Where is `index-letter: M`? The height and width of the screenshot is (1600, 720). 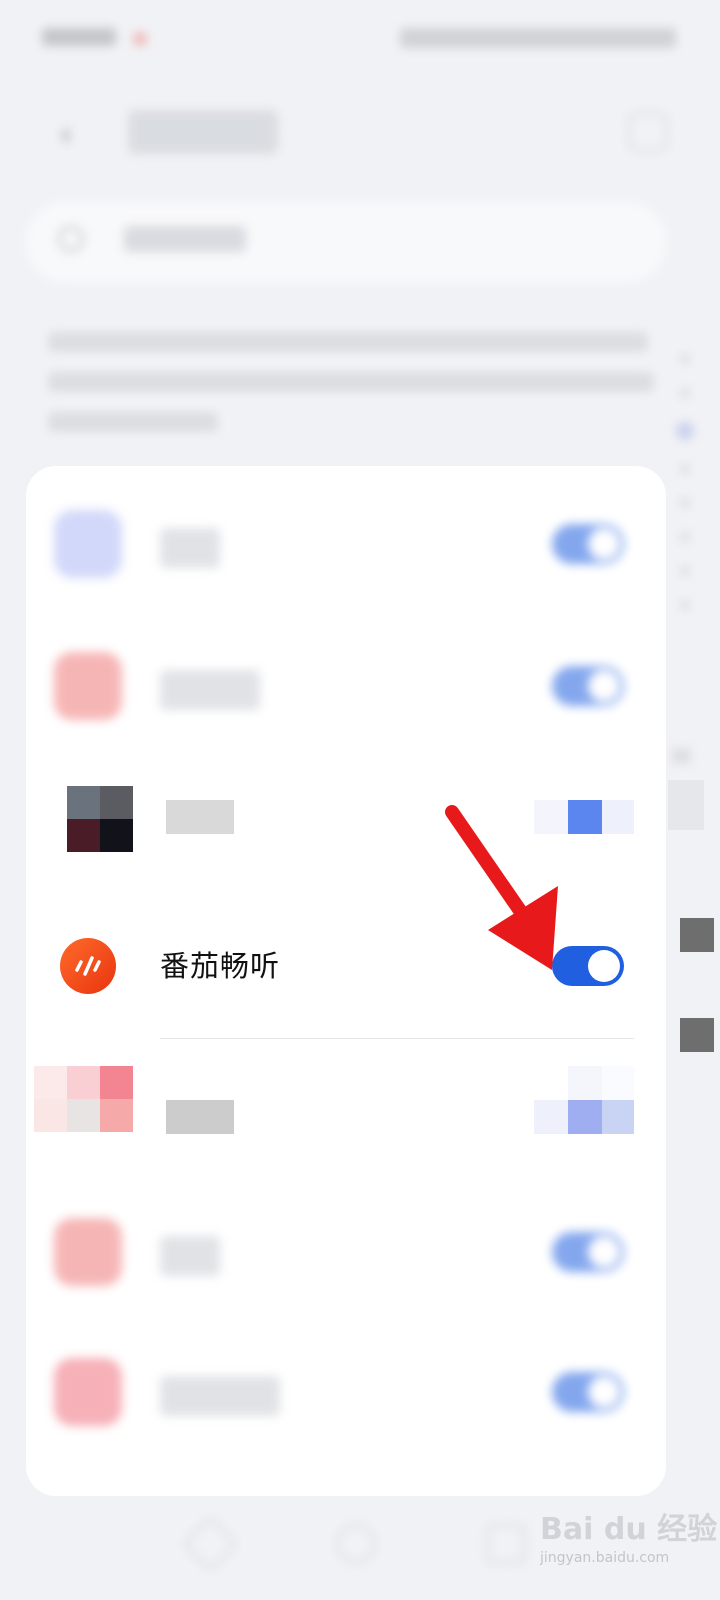
index-letter: M is located at coordinates (681, 758).